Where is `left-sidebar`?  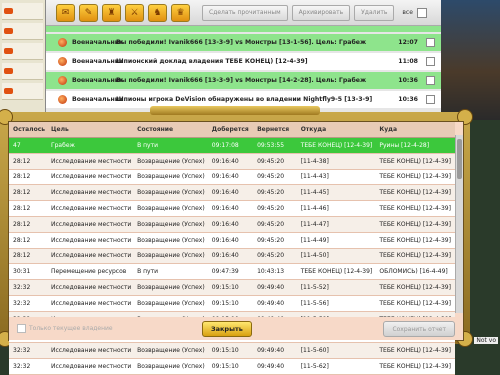
left-sidebar is located at coordinates (23, 60).